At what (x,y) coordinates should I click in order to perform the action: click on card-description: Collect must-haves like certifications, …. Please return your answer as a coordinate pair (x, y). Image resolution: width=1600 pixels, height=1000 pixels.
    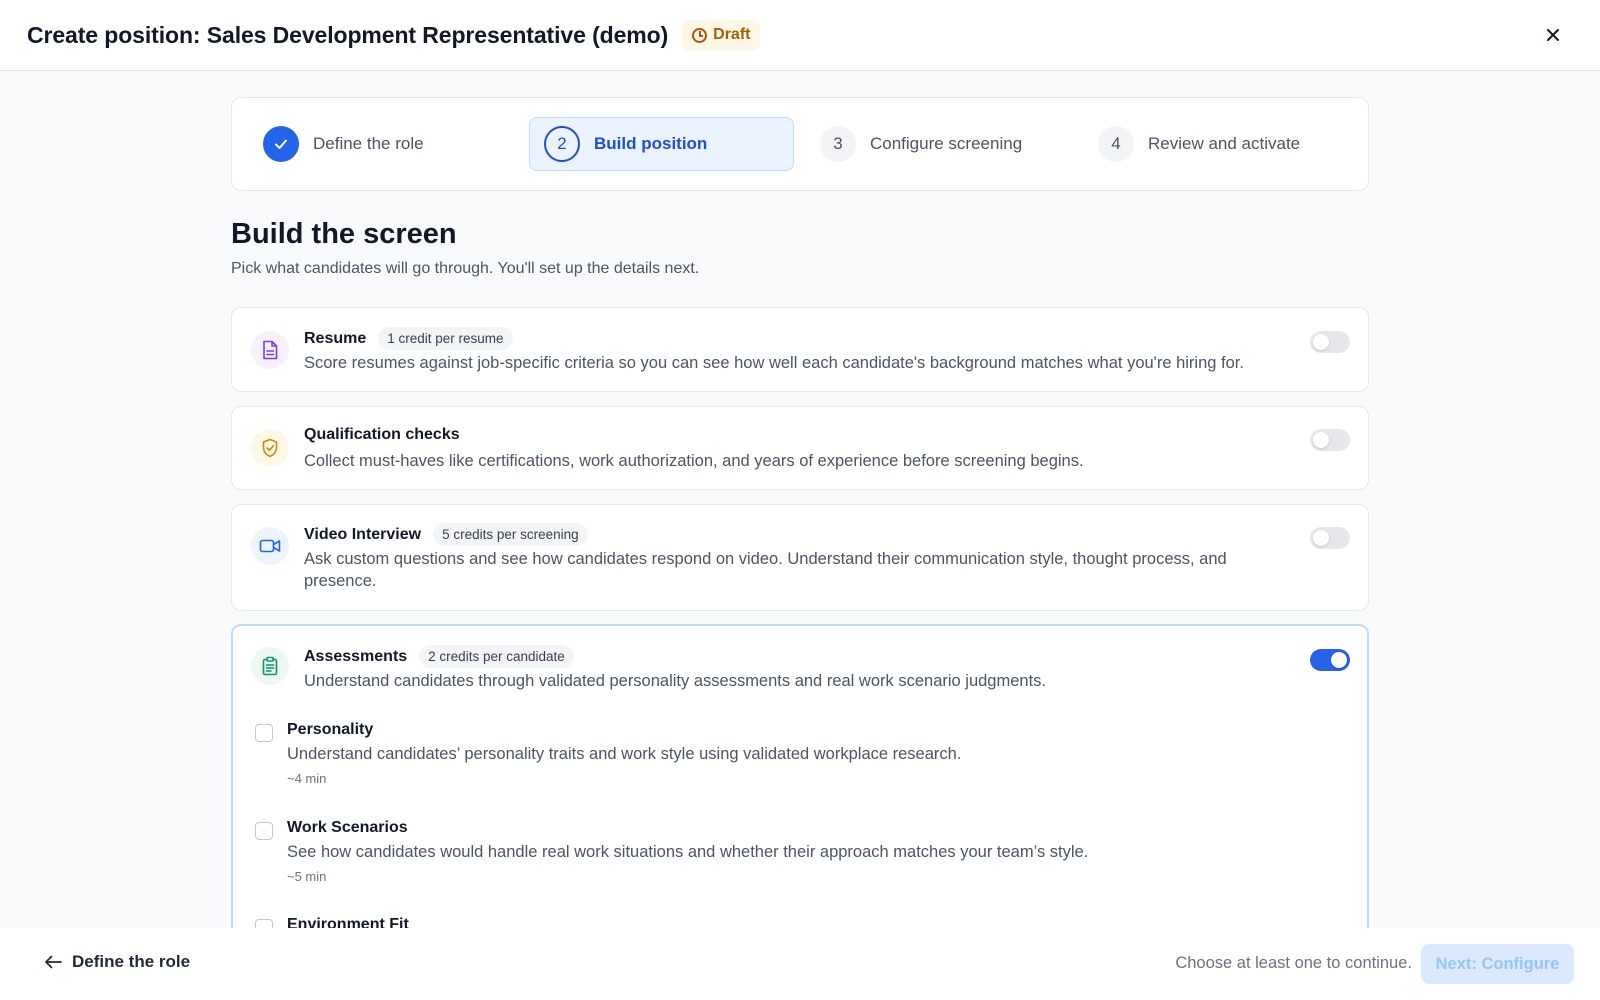
    Looking at the image, I should click on (694, 461).